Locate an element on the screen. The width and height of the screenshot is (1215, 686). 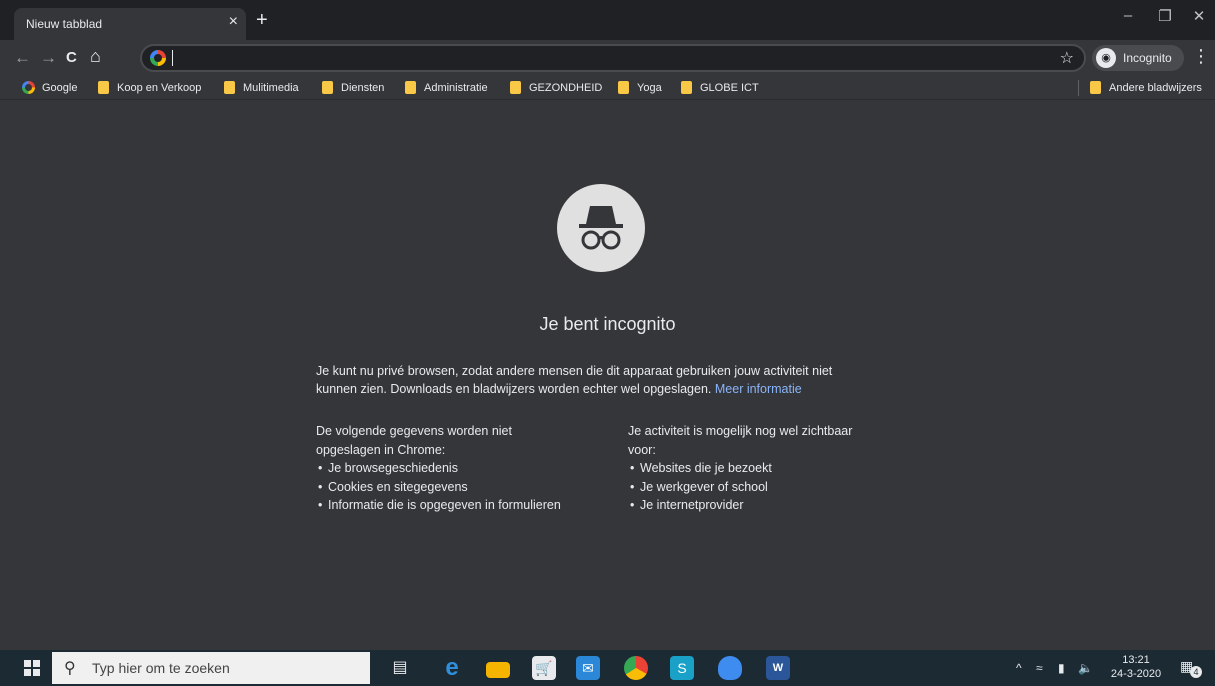
notification-icon: ▦ 4 is located at coordinates (1191, 668).